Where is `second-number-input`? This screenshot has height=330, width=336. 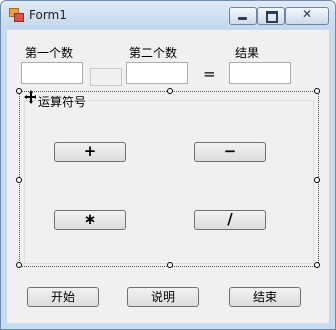
second-number-input is located at coordinates (157, 73).